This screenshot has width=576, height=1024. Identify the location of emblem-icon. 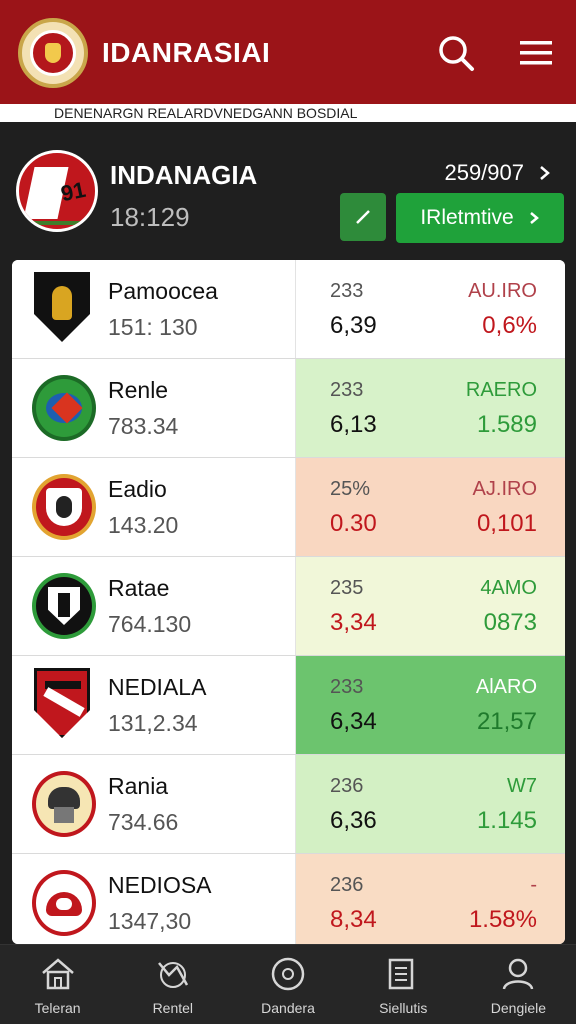
(53, 53).